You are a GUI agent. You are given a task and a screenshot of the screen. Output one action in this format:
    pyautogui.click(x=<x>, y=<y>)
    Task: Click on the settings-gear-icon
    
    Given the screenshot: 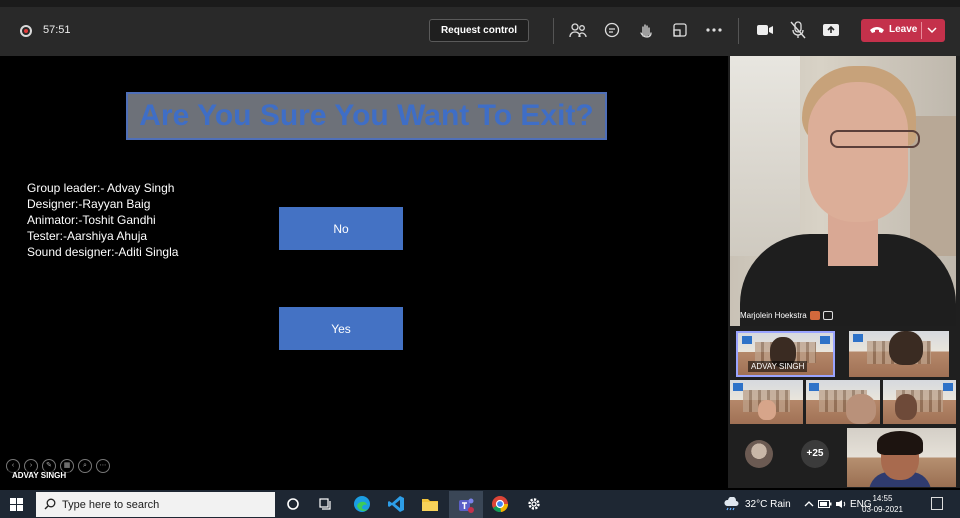 What is the action you would take?
    pyautogui.click(x=534, y=504)
    